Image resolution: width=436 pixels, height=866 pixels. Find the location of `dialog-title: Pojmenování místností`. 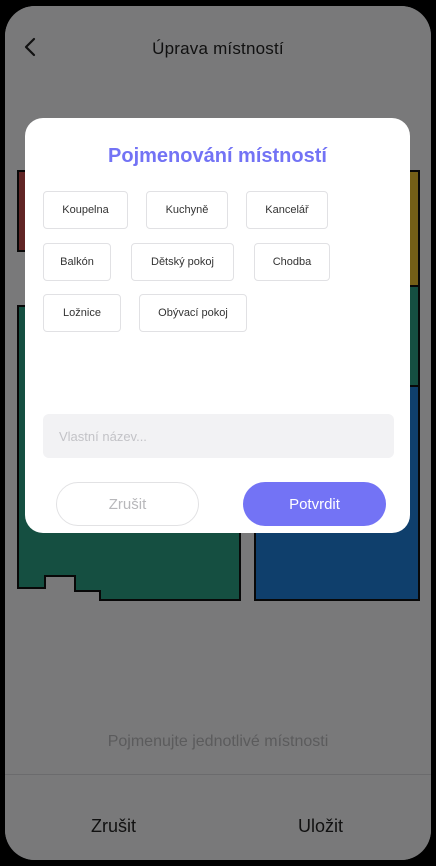

dialog-title: Pojmenování místností is located at coordinates (217, 156).